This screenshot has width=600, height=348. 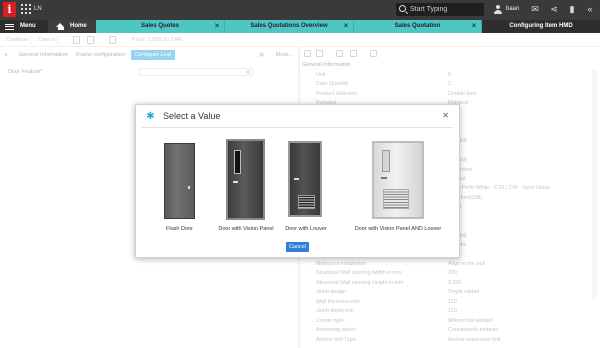 I want to click on tab-menu: Menu, so click(x=24, y=26).